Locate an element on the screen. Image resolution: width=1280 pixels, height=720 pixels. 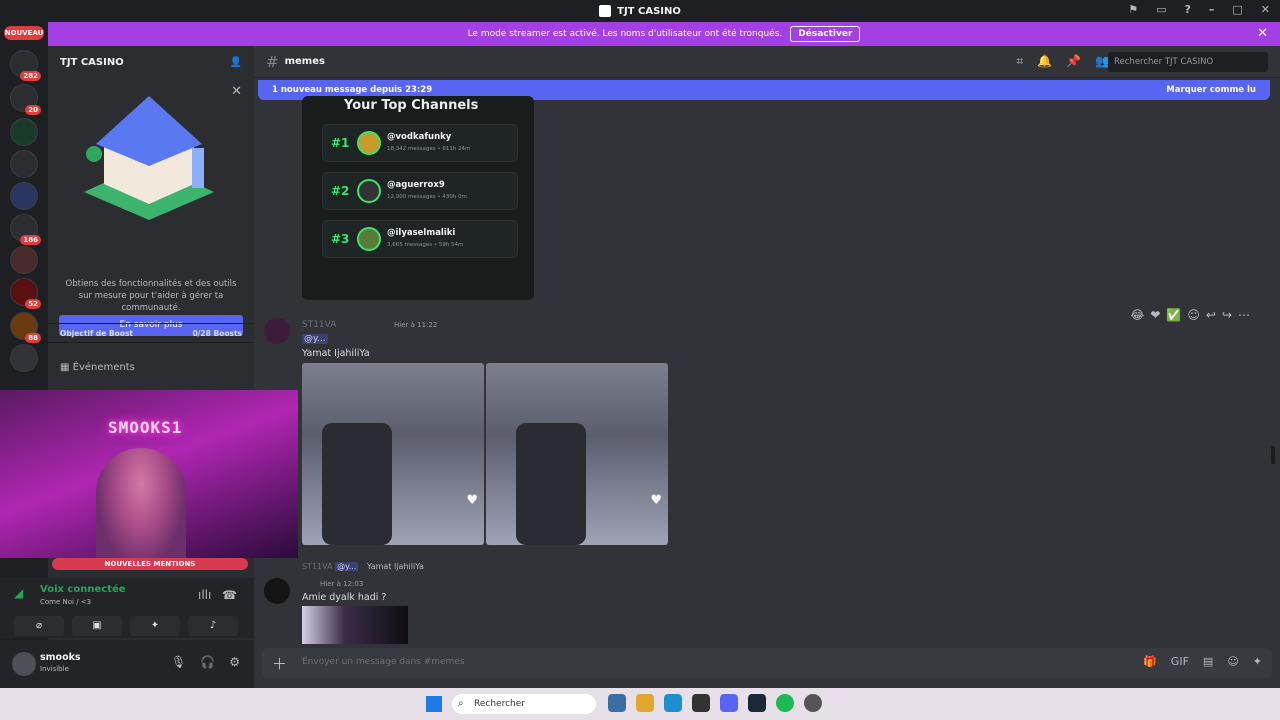
streamer is located at coordinates (141, 503).